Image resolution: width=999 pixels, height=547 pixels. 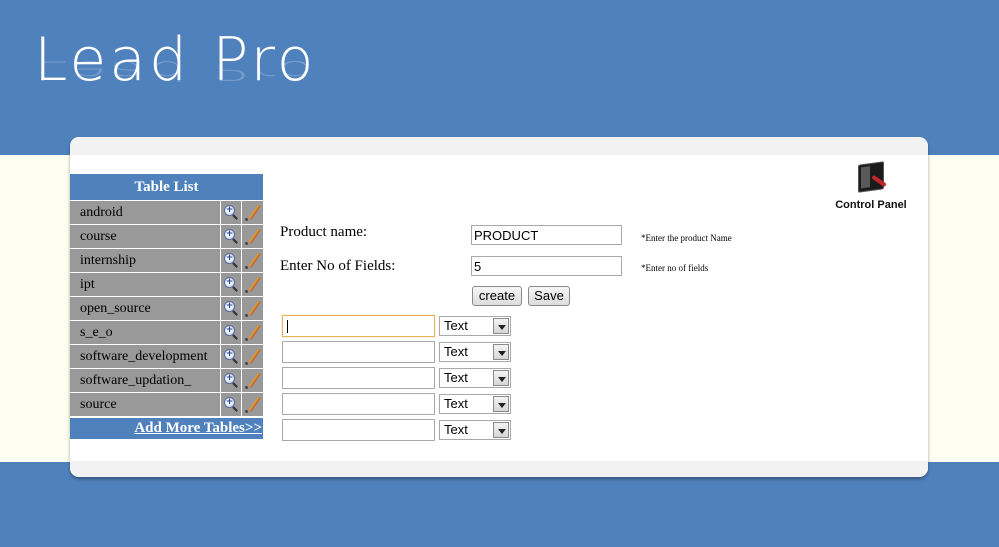 What do you see at coordinates (675, 268) in the screenshot?
I see `fields-count-hint: *Enter no of fields` at bounding box center [675, 268].